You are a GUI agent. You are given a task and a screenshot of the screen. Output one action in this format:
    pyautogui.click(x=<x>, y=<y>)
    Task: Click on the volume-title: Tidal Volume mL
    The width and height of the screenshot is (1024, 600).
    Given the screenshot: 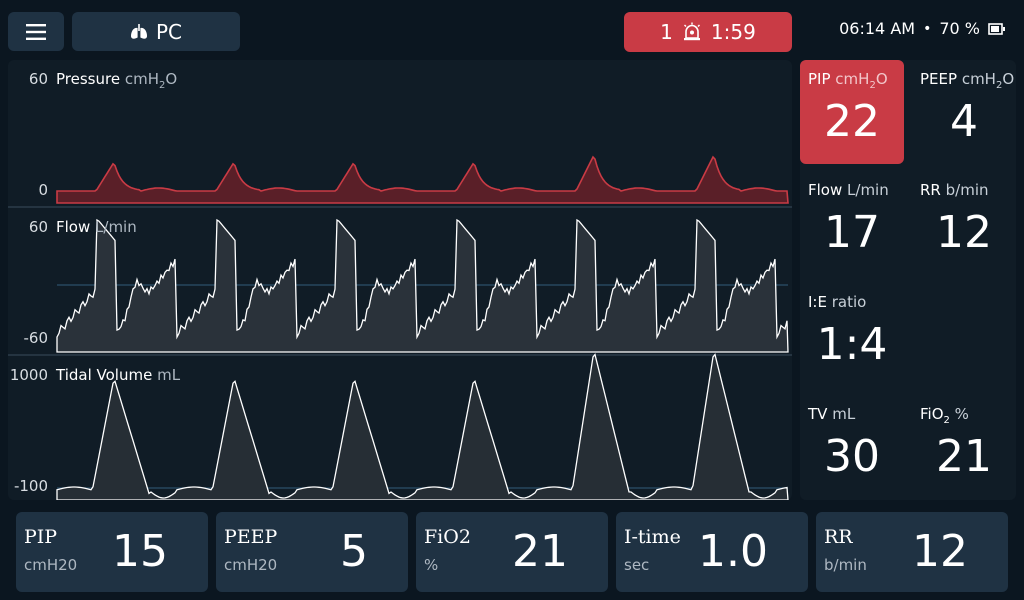 What is the action you would take?
    pyautogui.click(x=118, y=375)
    